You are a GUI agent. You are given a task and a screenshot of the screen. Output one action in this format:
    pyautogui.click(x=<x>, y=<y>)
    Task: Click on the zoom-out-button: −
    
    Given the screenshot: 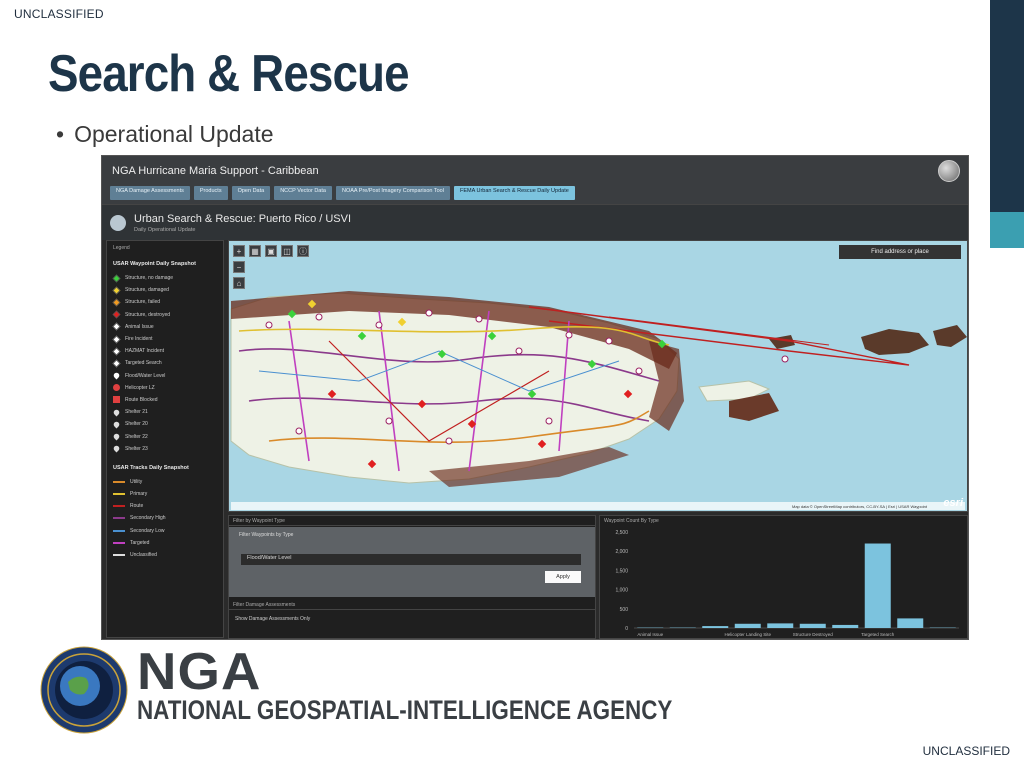 What is the action you would take?
    pyautogui.click(x=239, y=267)
    